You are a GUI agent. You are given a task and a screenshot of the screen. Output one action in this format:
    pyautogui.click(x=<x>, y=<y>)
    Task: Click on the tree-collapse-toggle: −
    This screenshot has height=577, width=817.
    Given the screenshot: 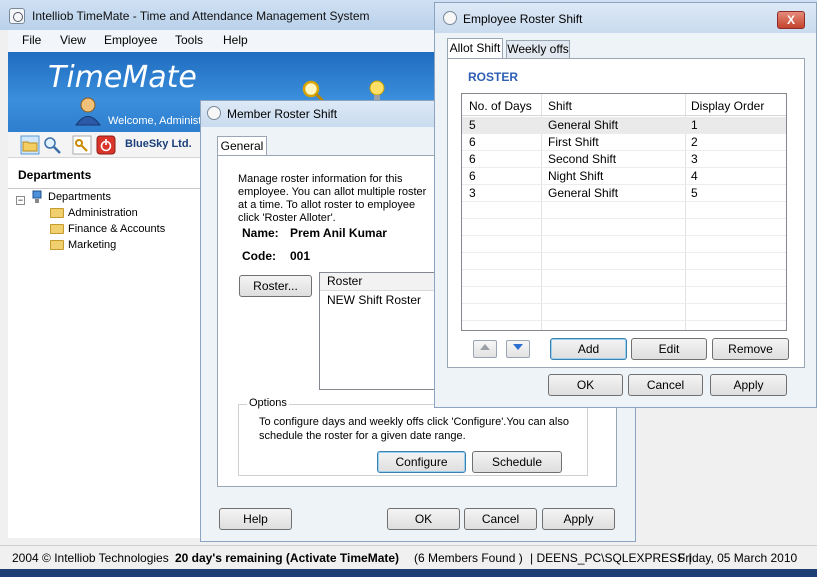 What is the action you would take?
    pyautogui.click(x=20, y=200)
    